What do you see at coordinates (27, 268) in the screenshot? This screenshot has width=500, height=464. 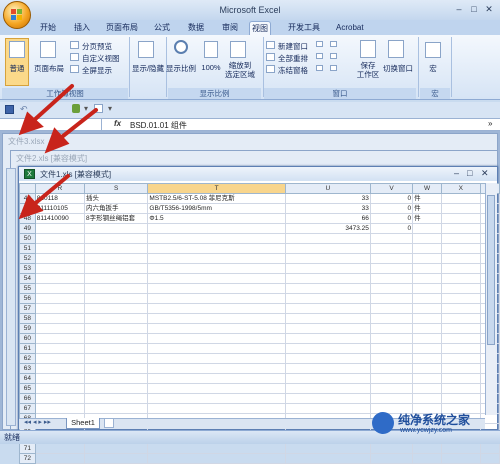 I see `row-header: 53` at bounding box center [27, 268].